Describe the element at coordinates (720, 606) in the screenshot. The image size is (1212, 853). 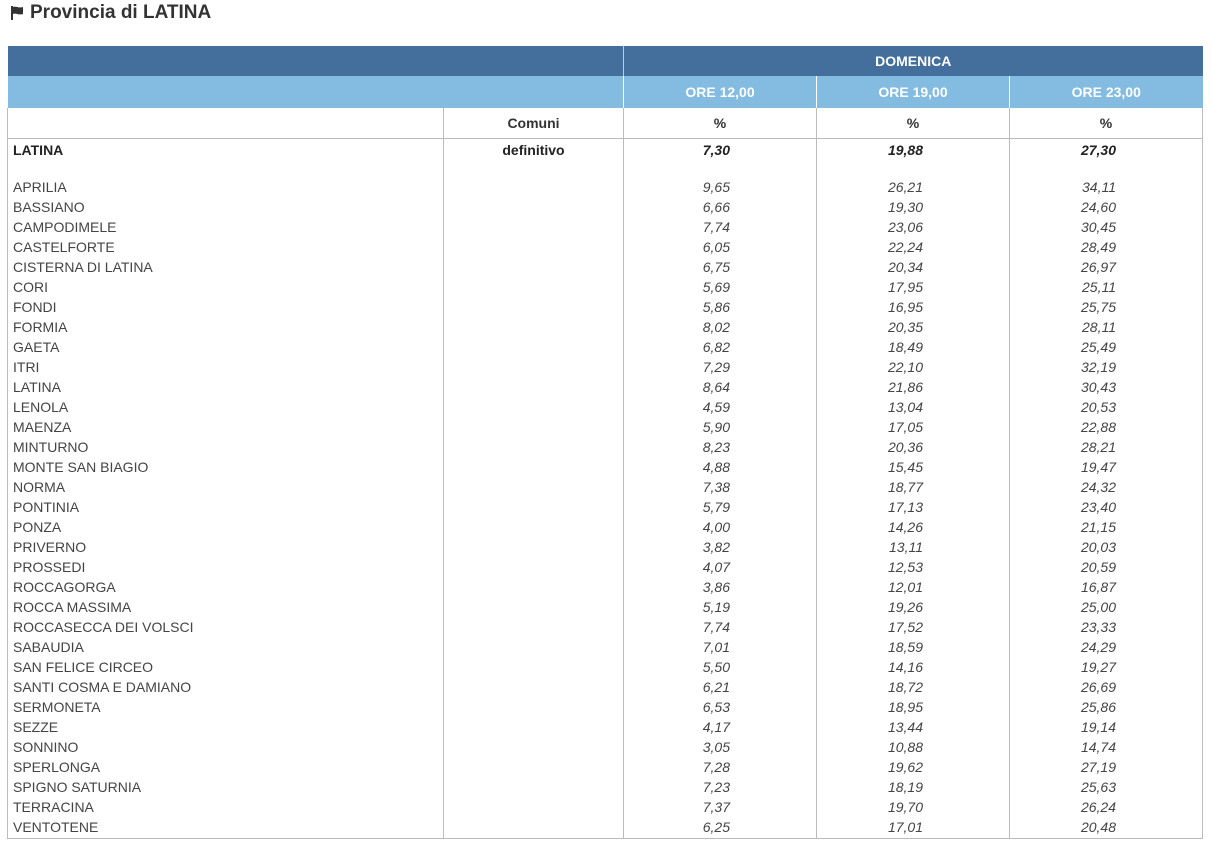
I see `turnout-value: 5,19` at that location.